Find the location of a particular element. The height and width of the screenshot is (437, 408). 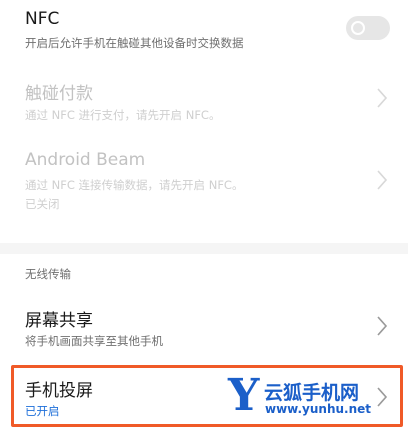

watermark-url: www.yunhu.net is located at coordinates (318, 409).